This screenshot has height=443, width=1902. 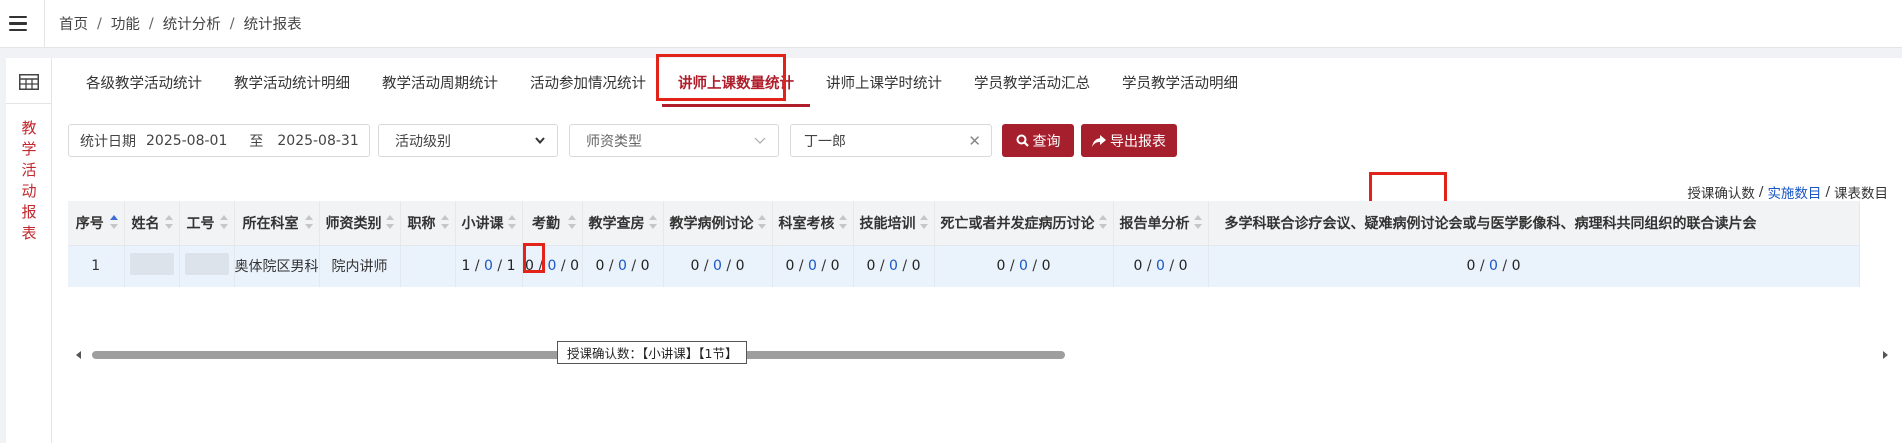 I want to click on breadcrumb-statistics: 统计分析, so click(x=192, y=23).